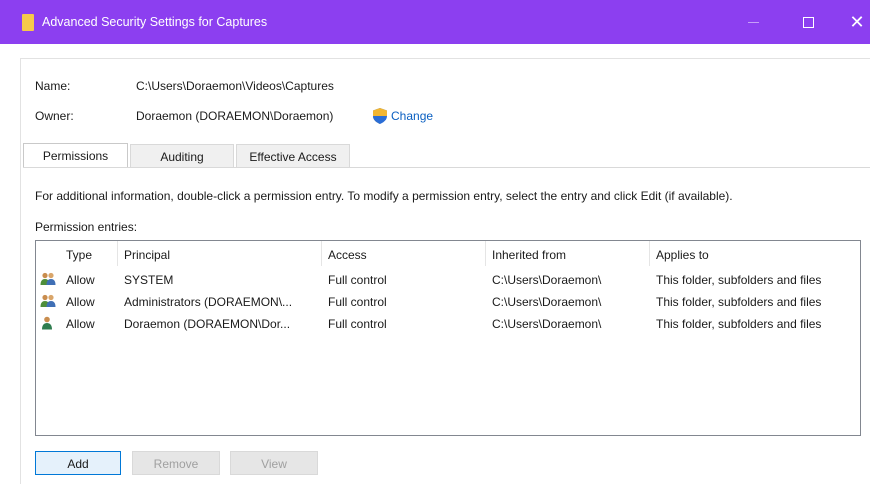 Image resolution: width=870 pixels, height=484 pixels. What do you see at coordinates (89, 253) in the screenshot?
I see `column-header-type: Type` at bounding box center [89, 253].